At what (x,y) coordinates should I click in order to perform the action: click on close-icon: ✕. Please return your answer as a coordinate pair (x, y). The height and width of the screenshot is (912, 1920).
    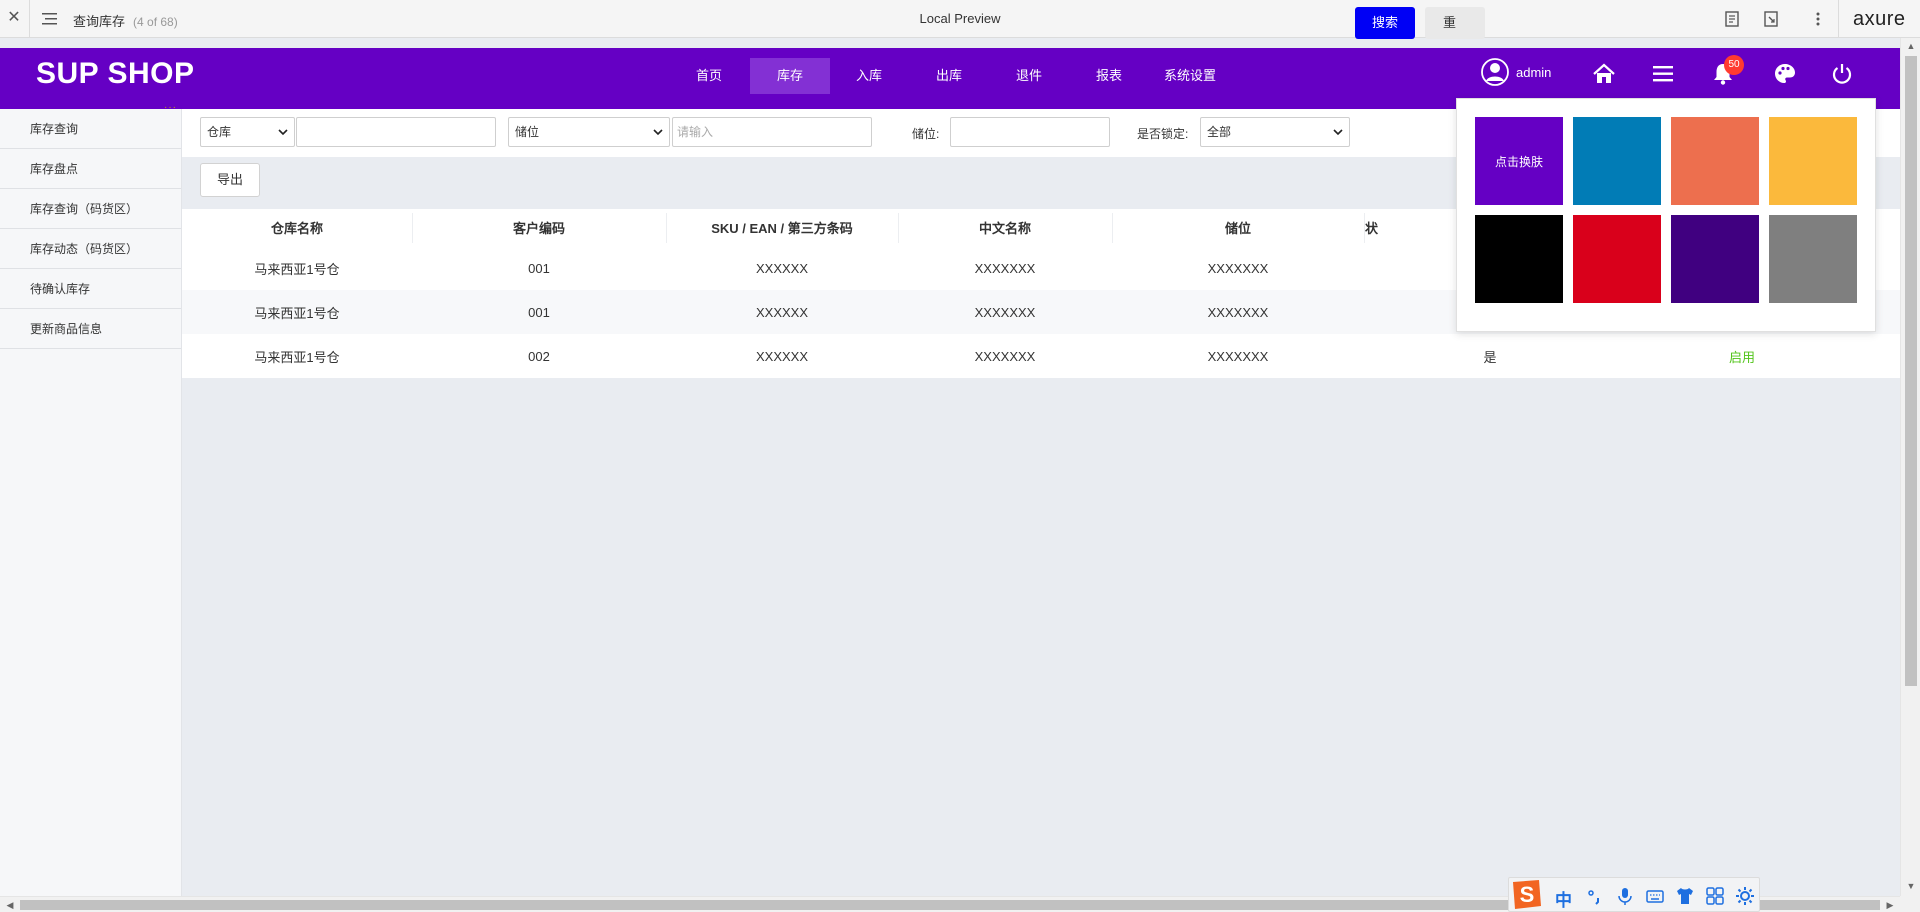
    Looking at the image, I should click on (14, 18).